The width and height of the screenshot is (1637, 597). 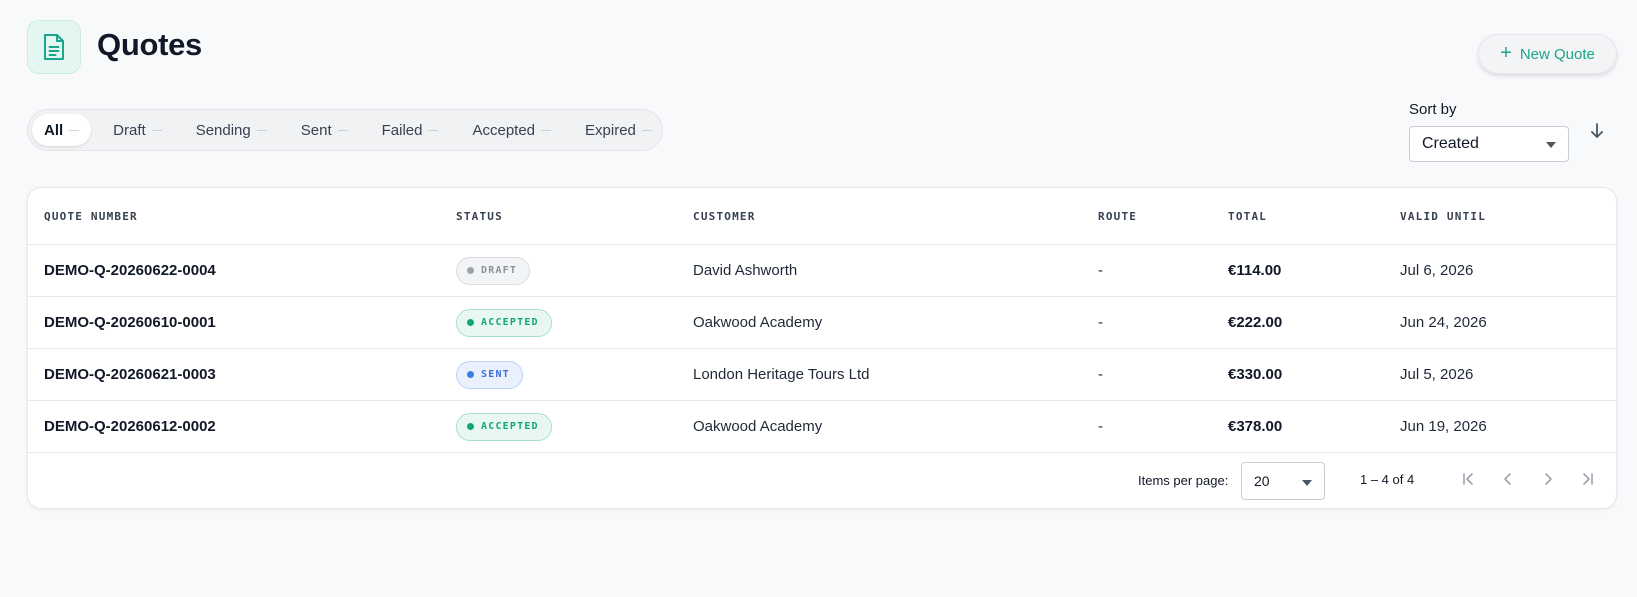 What do you see at coordinates (1433, 109) in the screenshot?
I see `sort-by-label: Sort by` at bounding box center [1433, 109].